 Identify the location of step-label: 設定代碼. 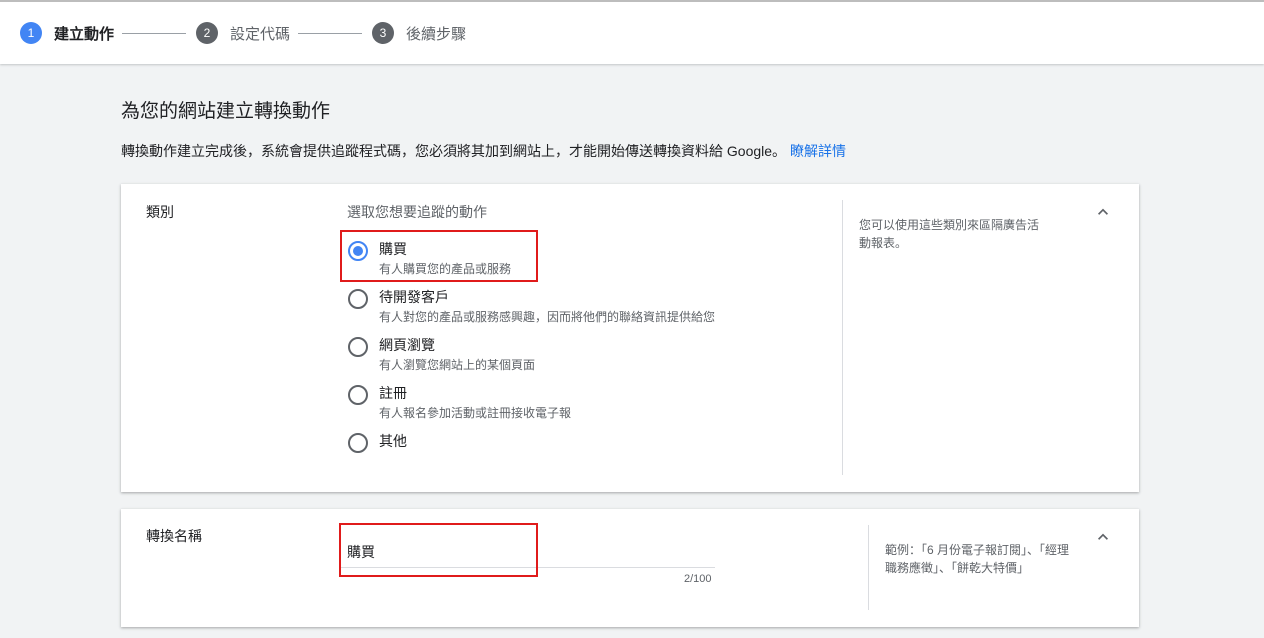
(260, 34).